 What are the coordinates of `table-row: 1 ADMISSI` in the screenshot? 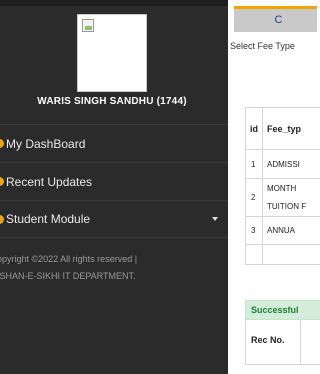 It's located at (282, 164).